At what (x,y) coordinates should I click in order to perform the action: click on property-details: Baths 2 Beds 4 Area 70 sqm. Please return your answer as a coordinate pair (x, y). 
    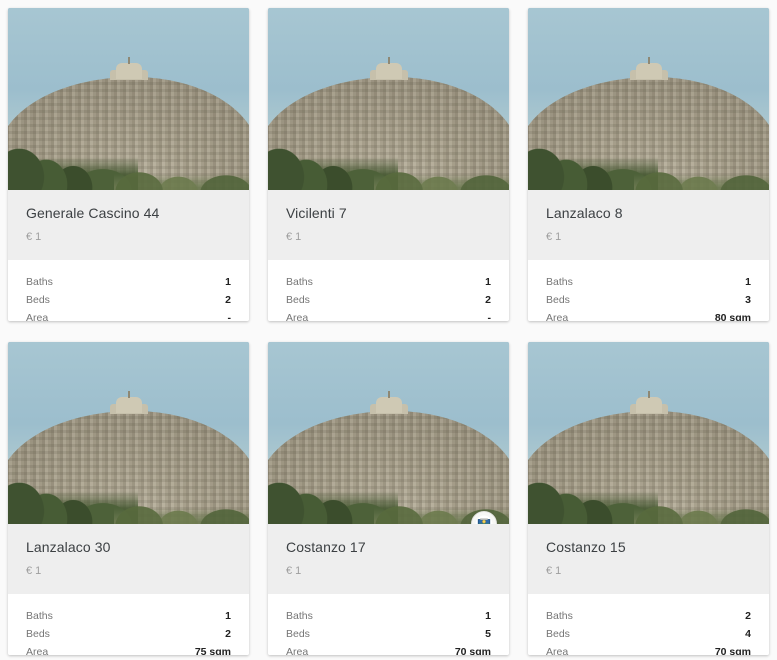
    Looking at the image, I should click on (648, 624).